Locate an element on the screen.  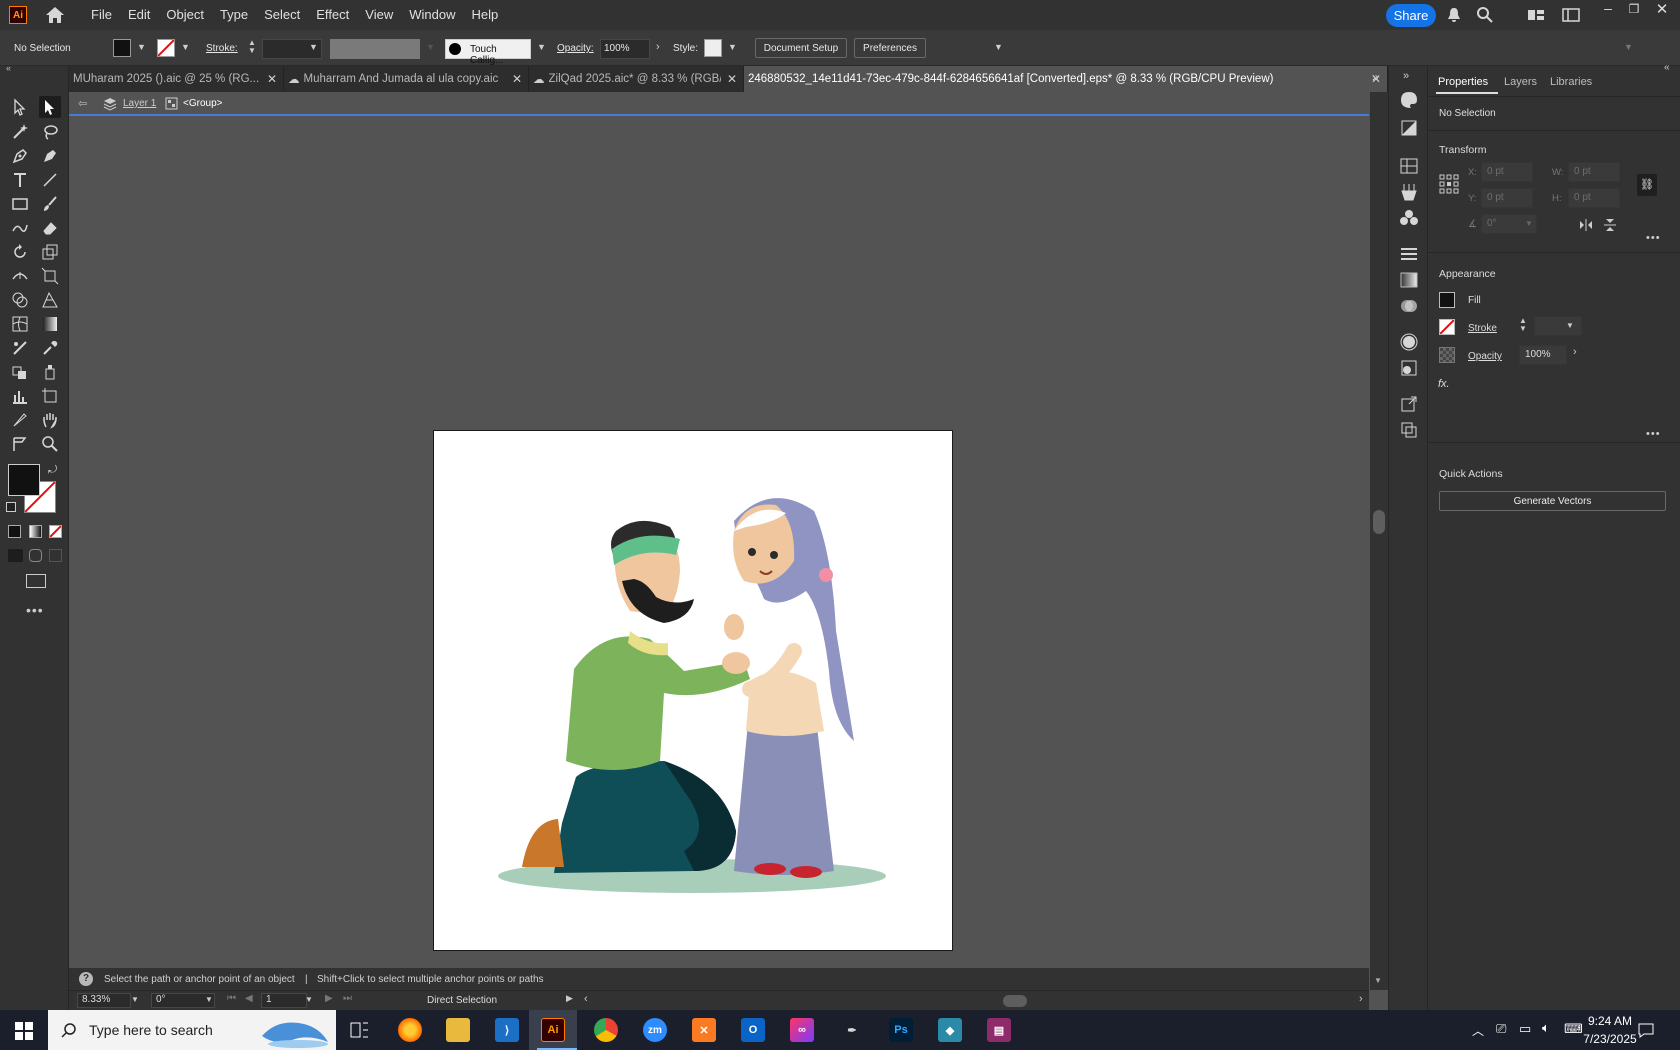
expand-panels-icon: » is located at coordinates (1406, 76).